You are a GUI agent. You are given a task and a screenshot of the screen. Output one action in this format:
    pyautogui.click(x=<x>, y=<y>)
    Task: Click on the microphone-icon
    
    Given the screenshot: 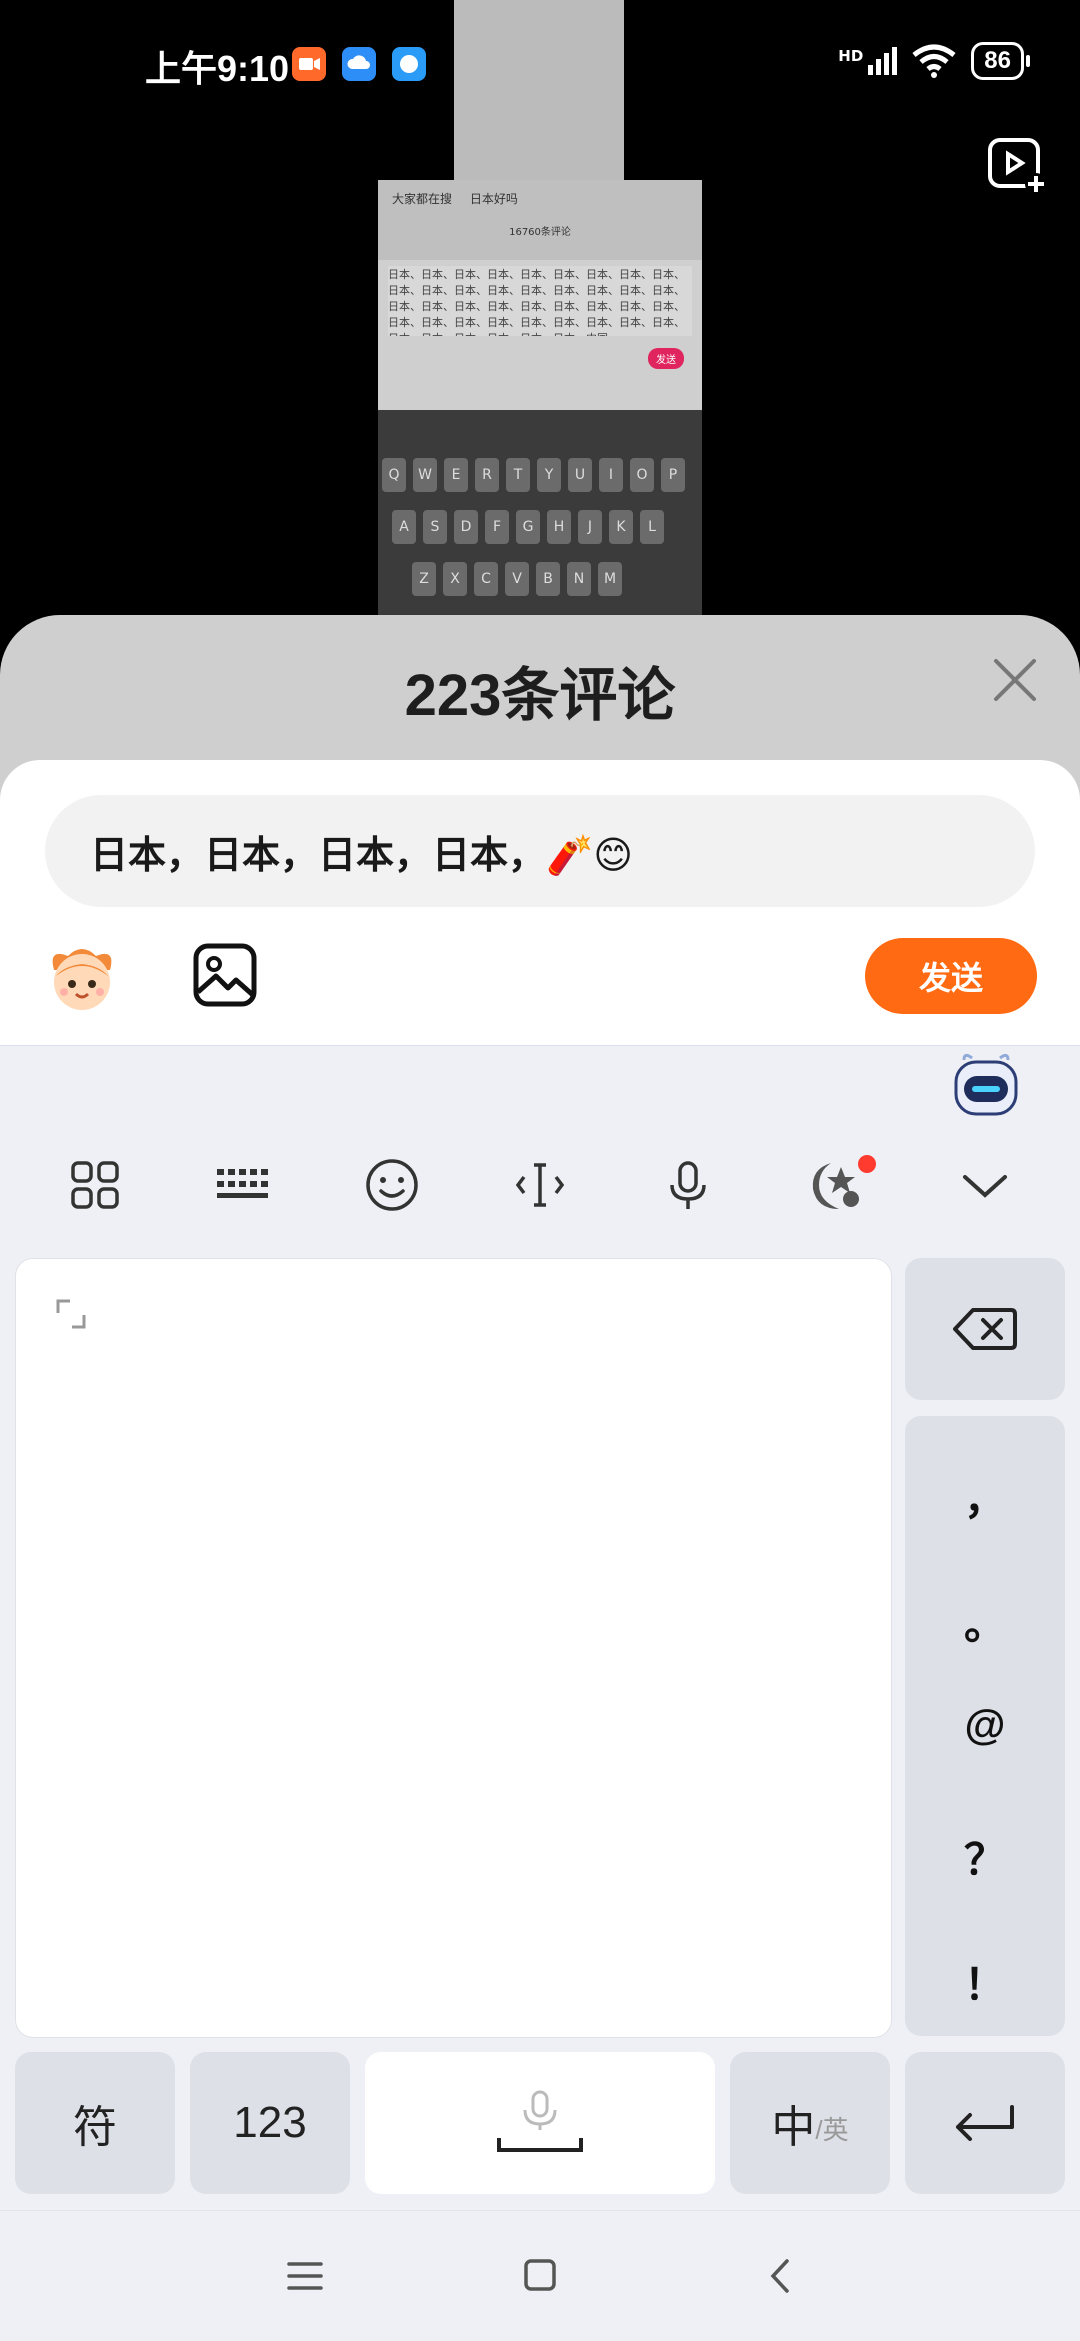 What is the action you would take?
    pyautogui.click(x=688, y=1185)
    